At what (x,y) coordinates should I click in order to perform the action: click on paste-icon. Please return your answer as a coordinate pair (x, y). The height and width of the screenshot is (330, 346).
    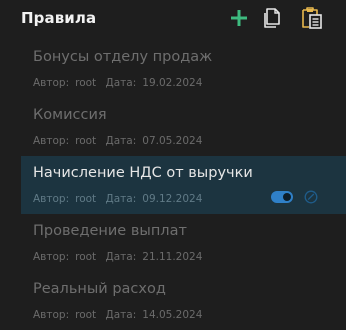
    Looking at the image, I should click on (312, 18).